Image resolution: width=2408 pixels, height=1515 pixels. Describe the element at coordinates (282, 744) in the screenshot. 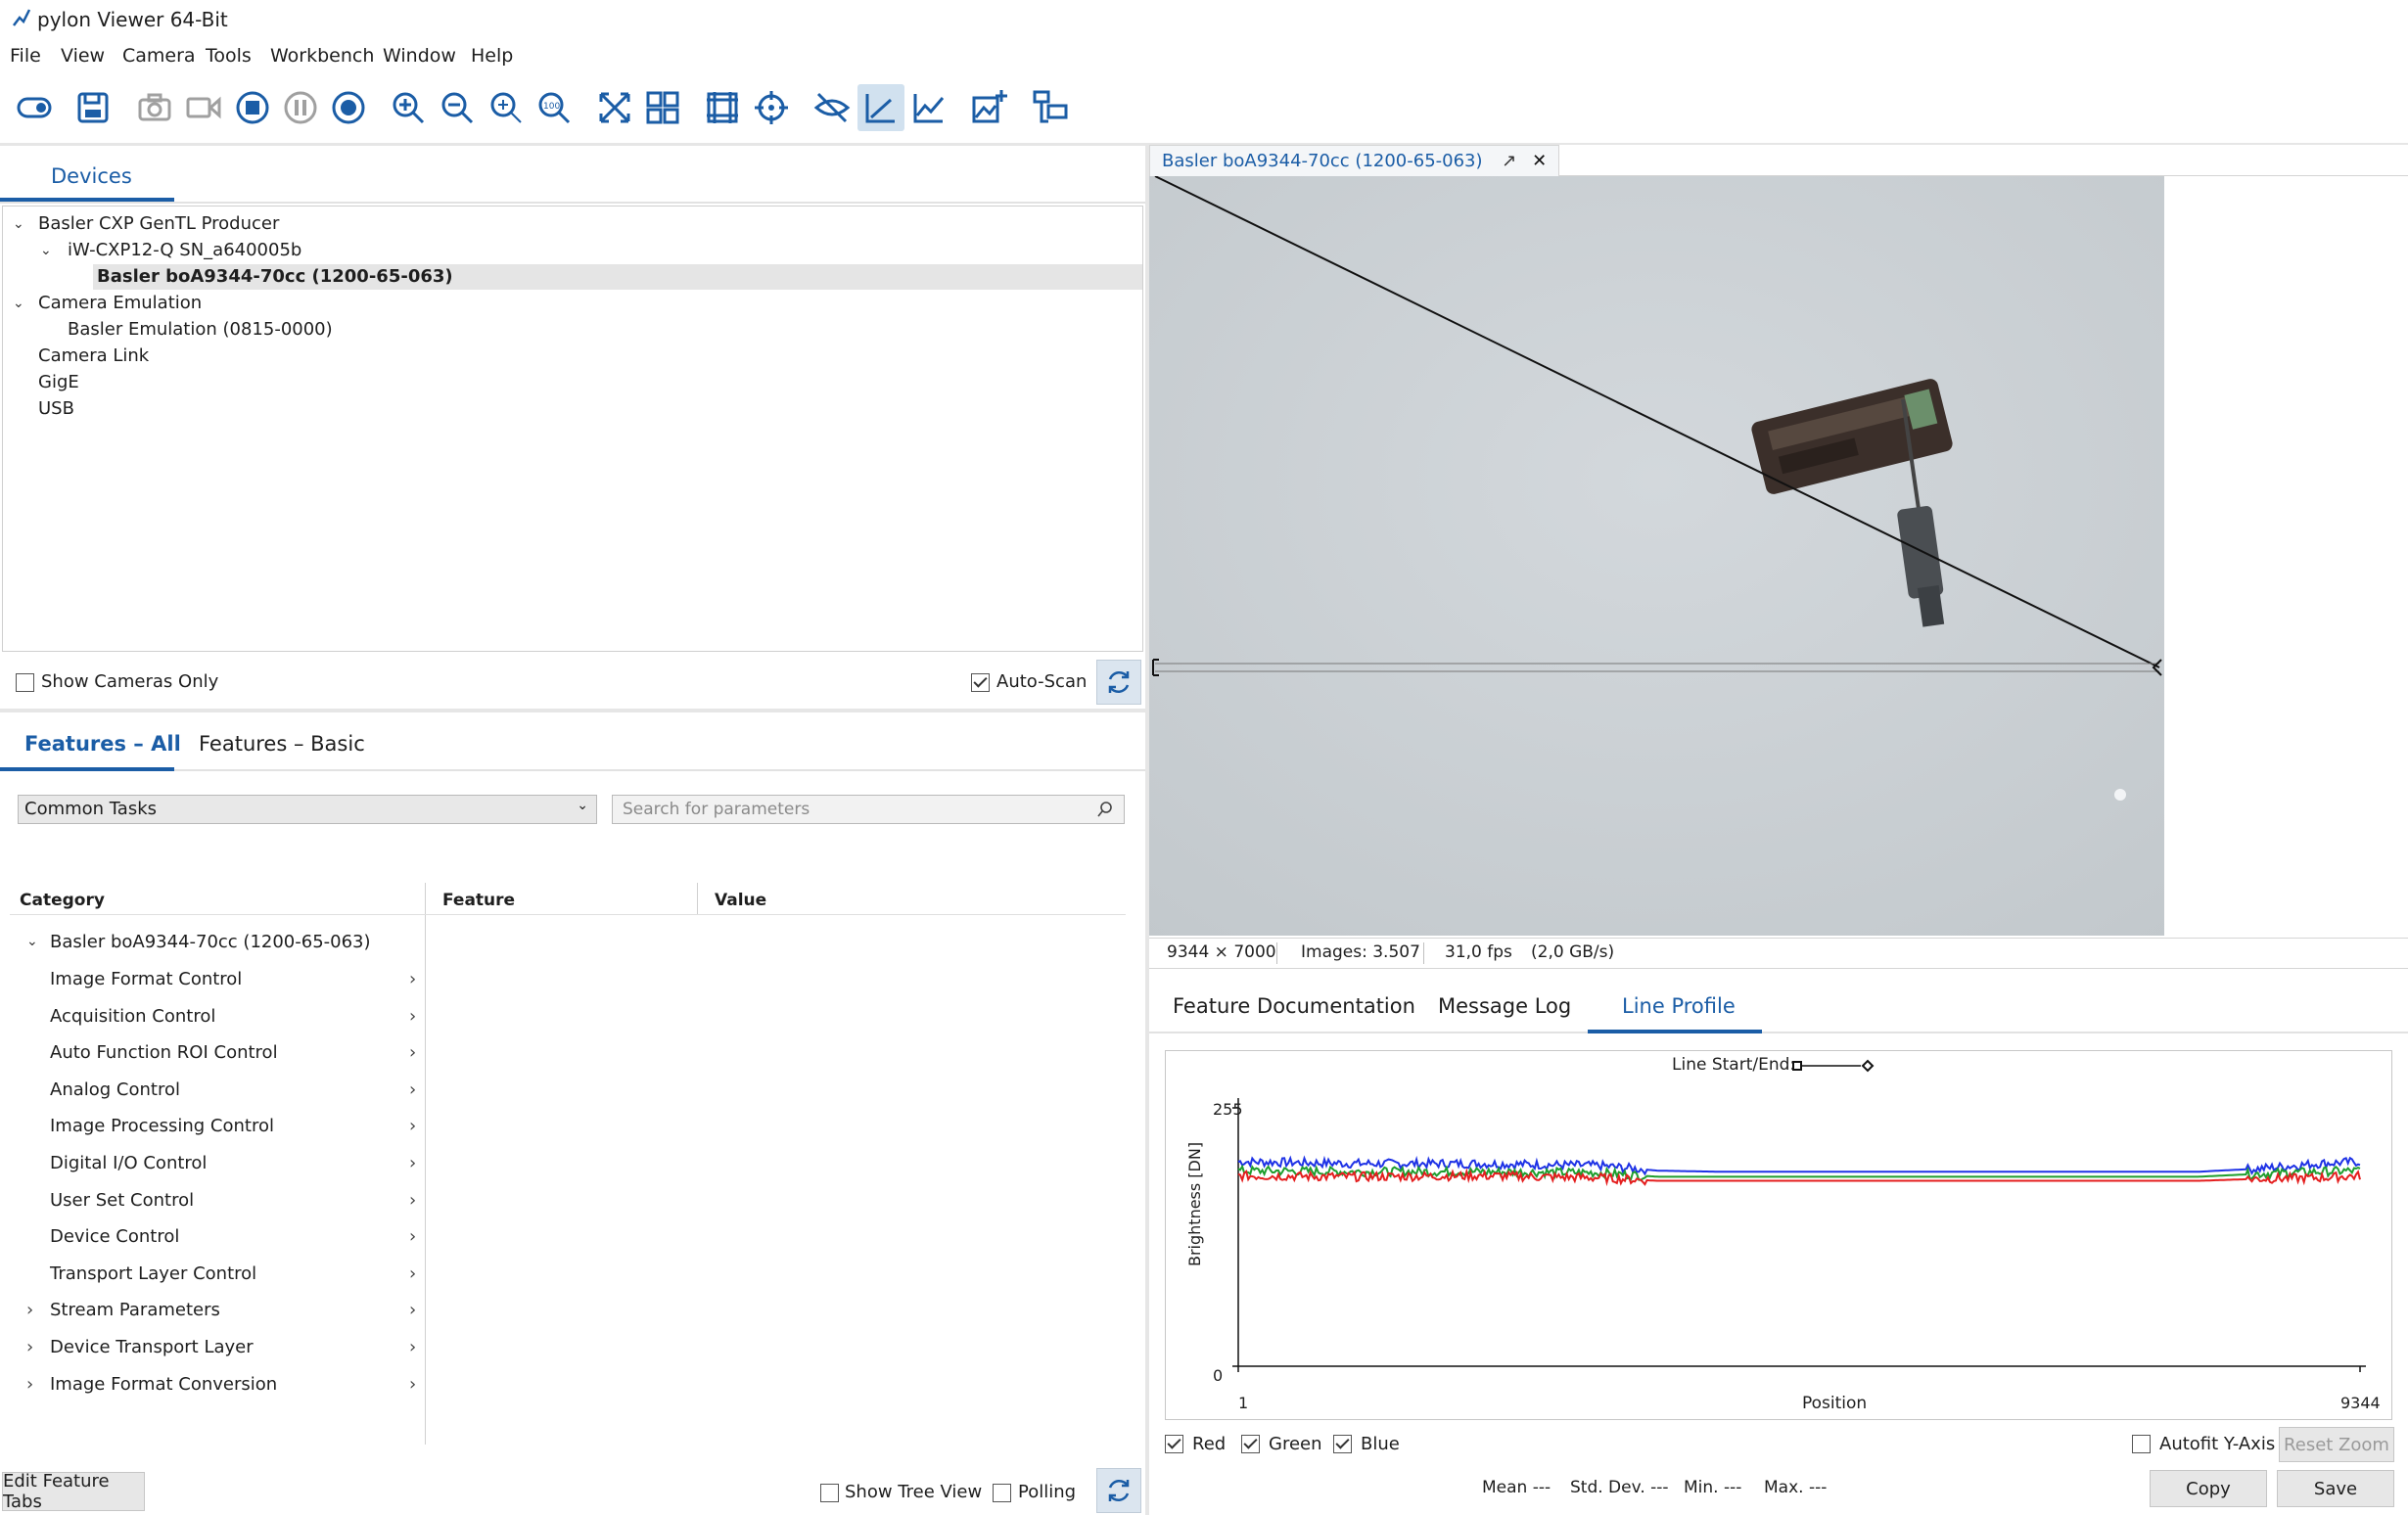

I see `tab-features-basic: Features – Basic` at that location.